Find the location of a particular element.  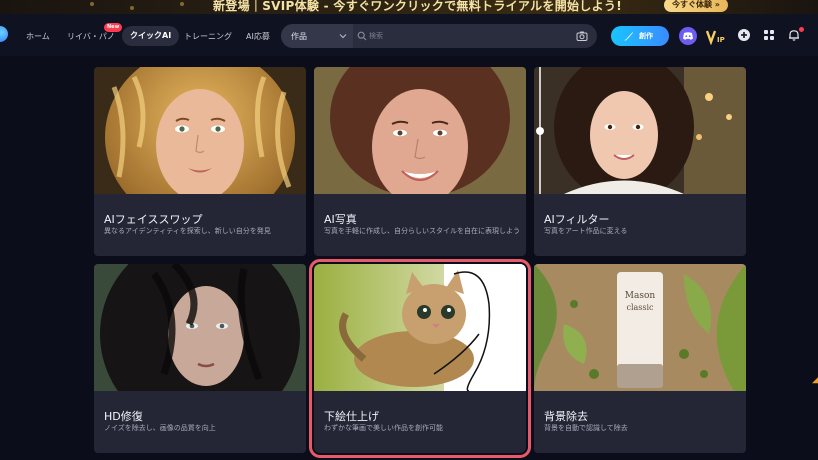

app-logo is located at coordinates (4, 34).